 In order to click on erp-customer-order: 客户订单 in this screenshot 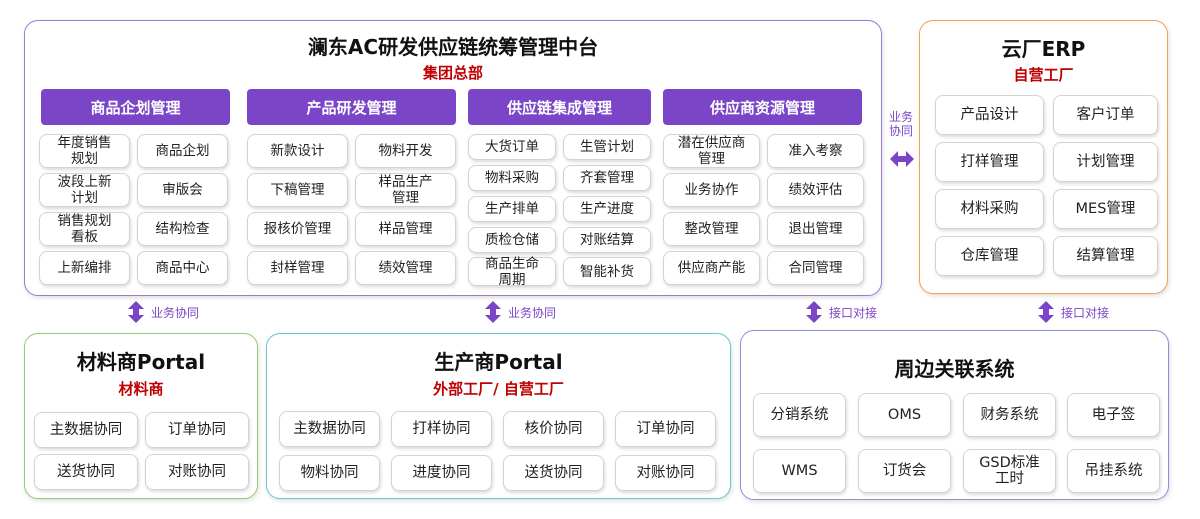, I will do `click(1105, 115)`.